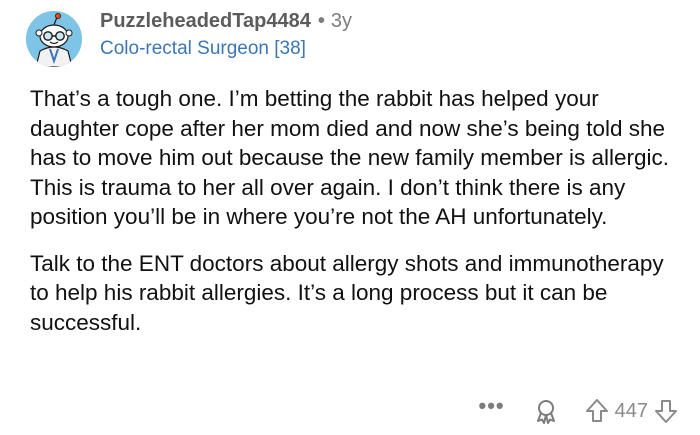 This screenshot has width=700, height=435. Describe the element at coordinates (205, 21) in the screenshot. I see `username: PuzzleheadedTap4484` at that location.